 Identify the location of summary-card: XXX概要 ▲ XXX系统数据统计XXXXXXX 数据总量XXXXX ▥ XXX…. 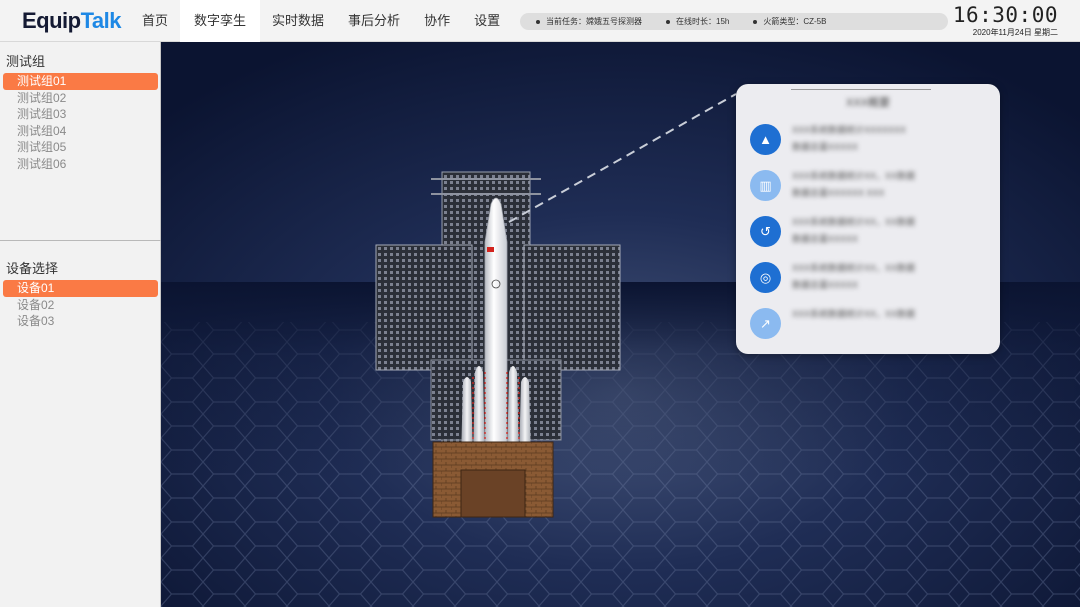
(868, 219).